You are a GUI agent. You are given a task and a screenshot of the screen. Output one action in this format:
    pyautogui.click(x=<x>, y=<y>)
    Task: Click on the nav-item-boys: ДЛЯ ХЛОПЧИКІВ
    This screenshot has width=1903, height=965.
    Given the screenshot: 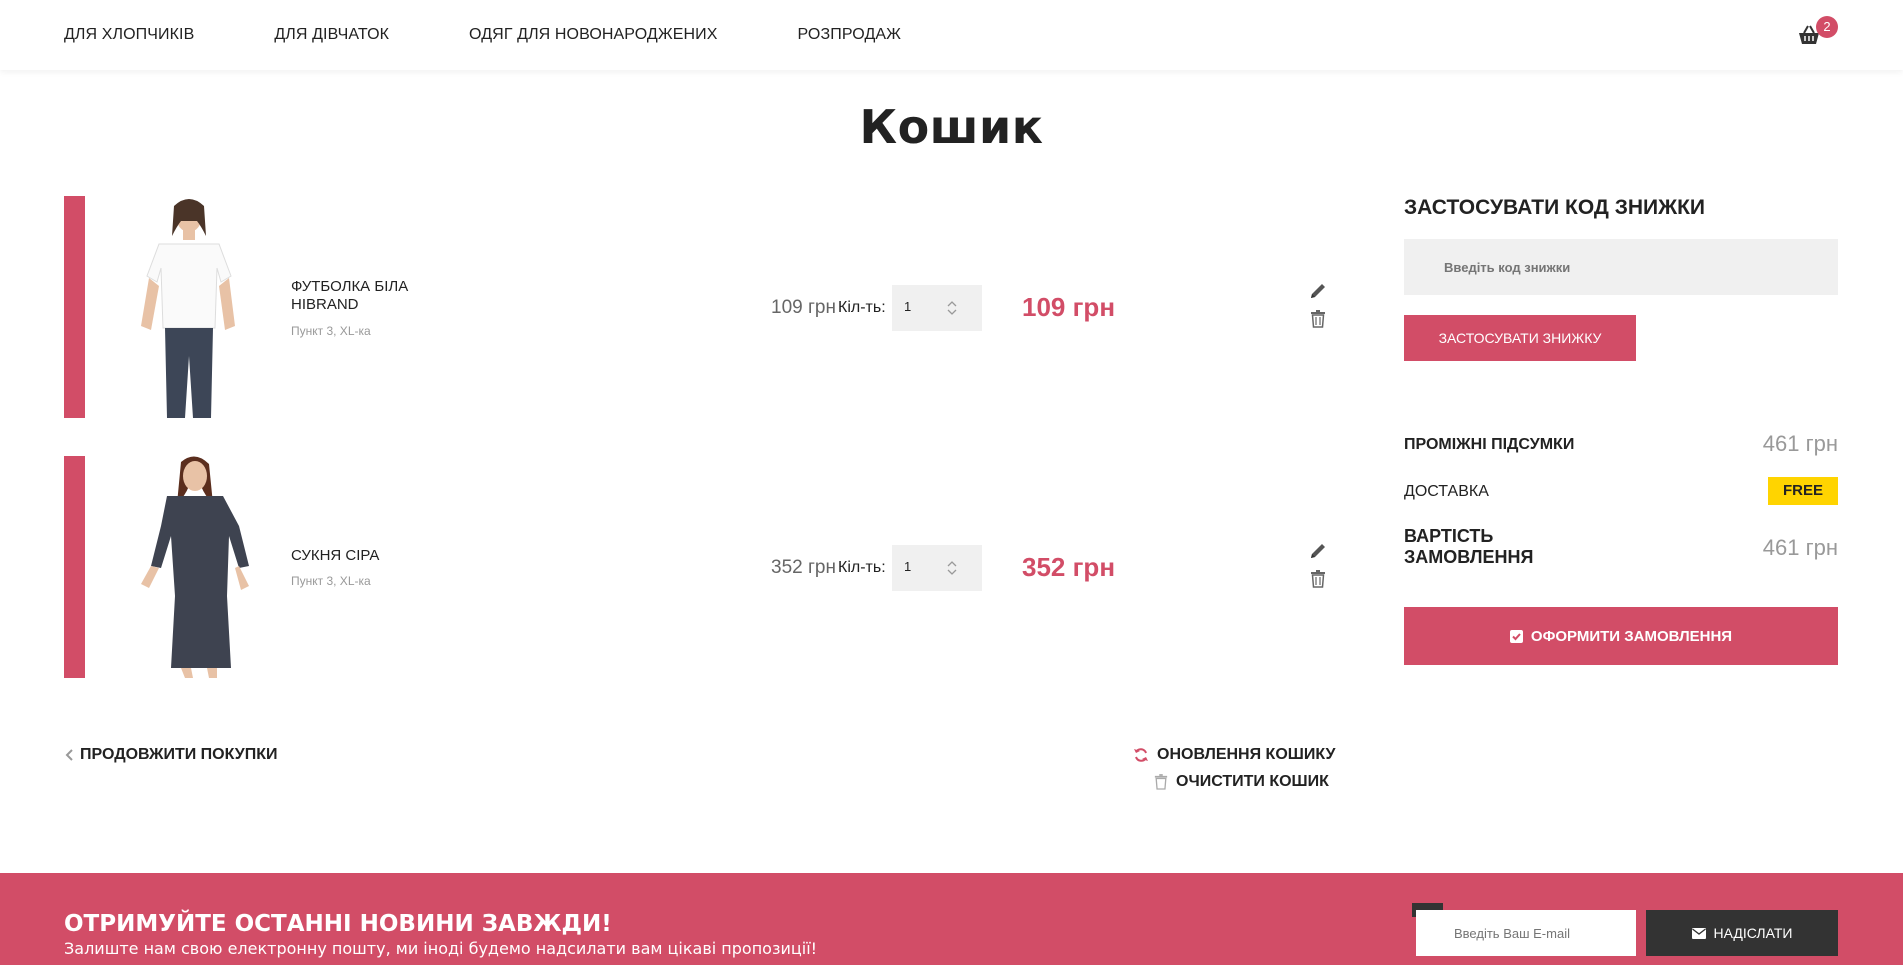 What is the action you would take?
    pyautogui.click(x=129, y=35)
    